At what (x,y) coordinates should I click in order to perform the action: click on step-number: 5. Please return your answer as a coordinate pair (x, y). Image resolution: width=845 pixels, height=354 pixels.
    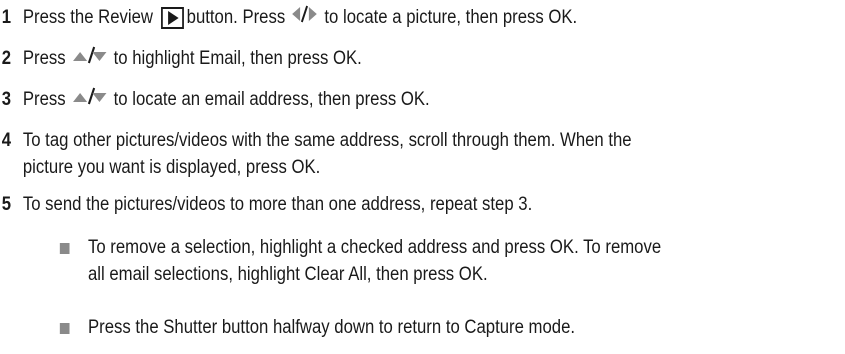
    Looking at the image, I should click on (6, 204).